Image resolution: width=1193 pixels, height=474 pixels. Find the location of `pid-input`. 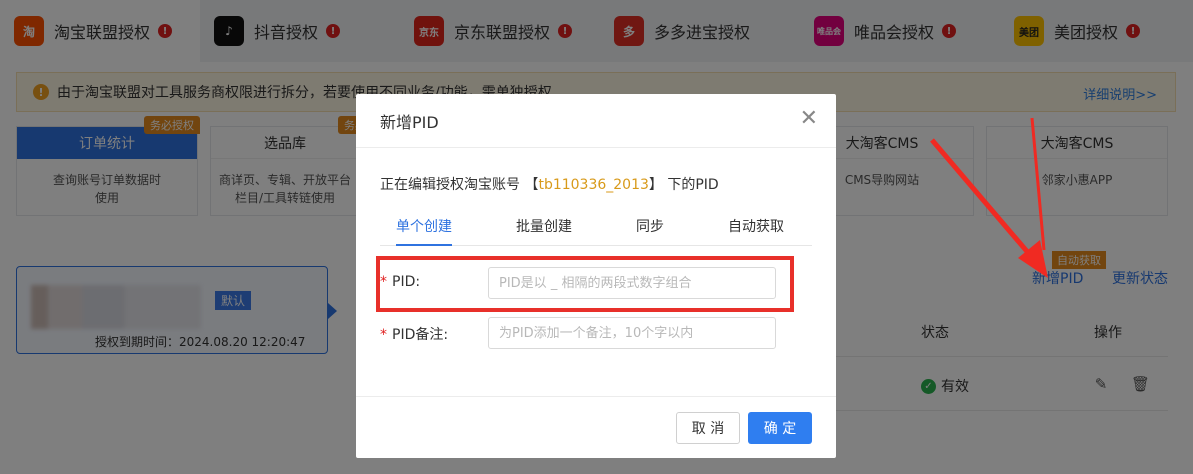

pid-input is located at coordinates (632, 283).